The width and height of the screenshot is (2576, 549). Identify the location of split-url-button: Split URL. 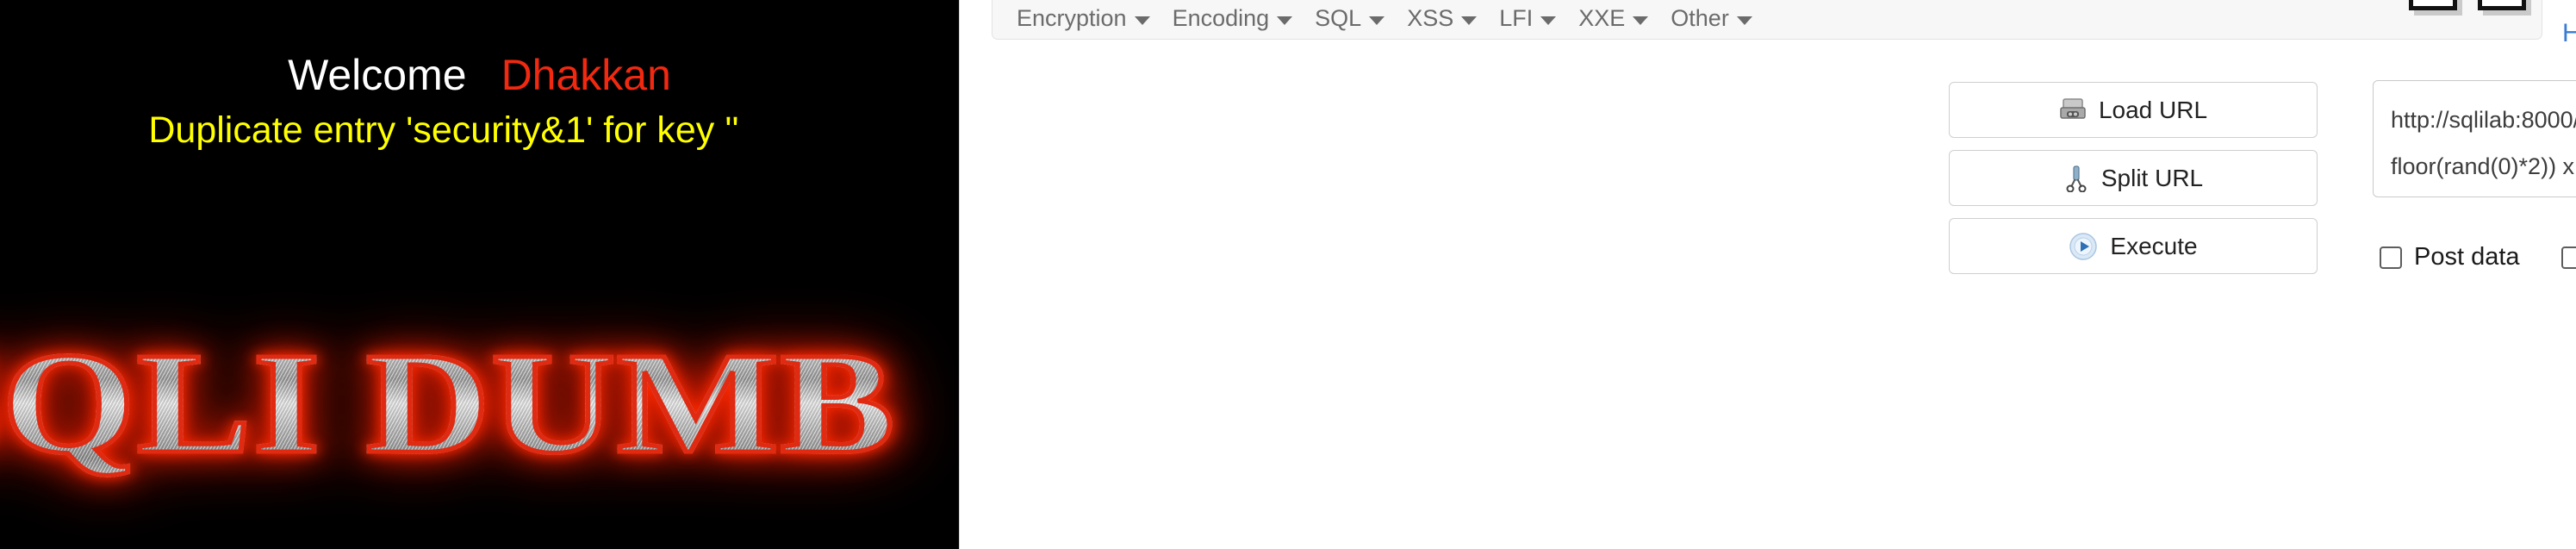
(2134, 178).